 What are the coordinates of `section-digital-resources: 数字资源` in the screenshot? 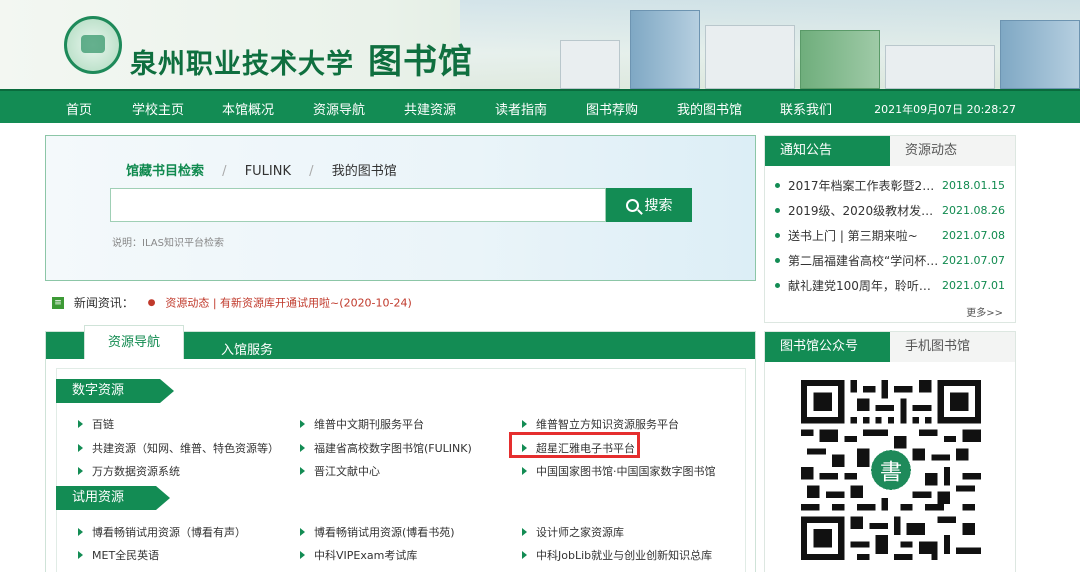 It's located at (115, 391).